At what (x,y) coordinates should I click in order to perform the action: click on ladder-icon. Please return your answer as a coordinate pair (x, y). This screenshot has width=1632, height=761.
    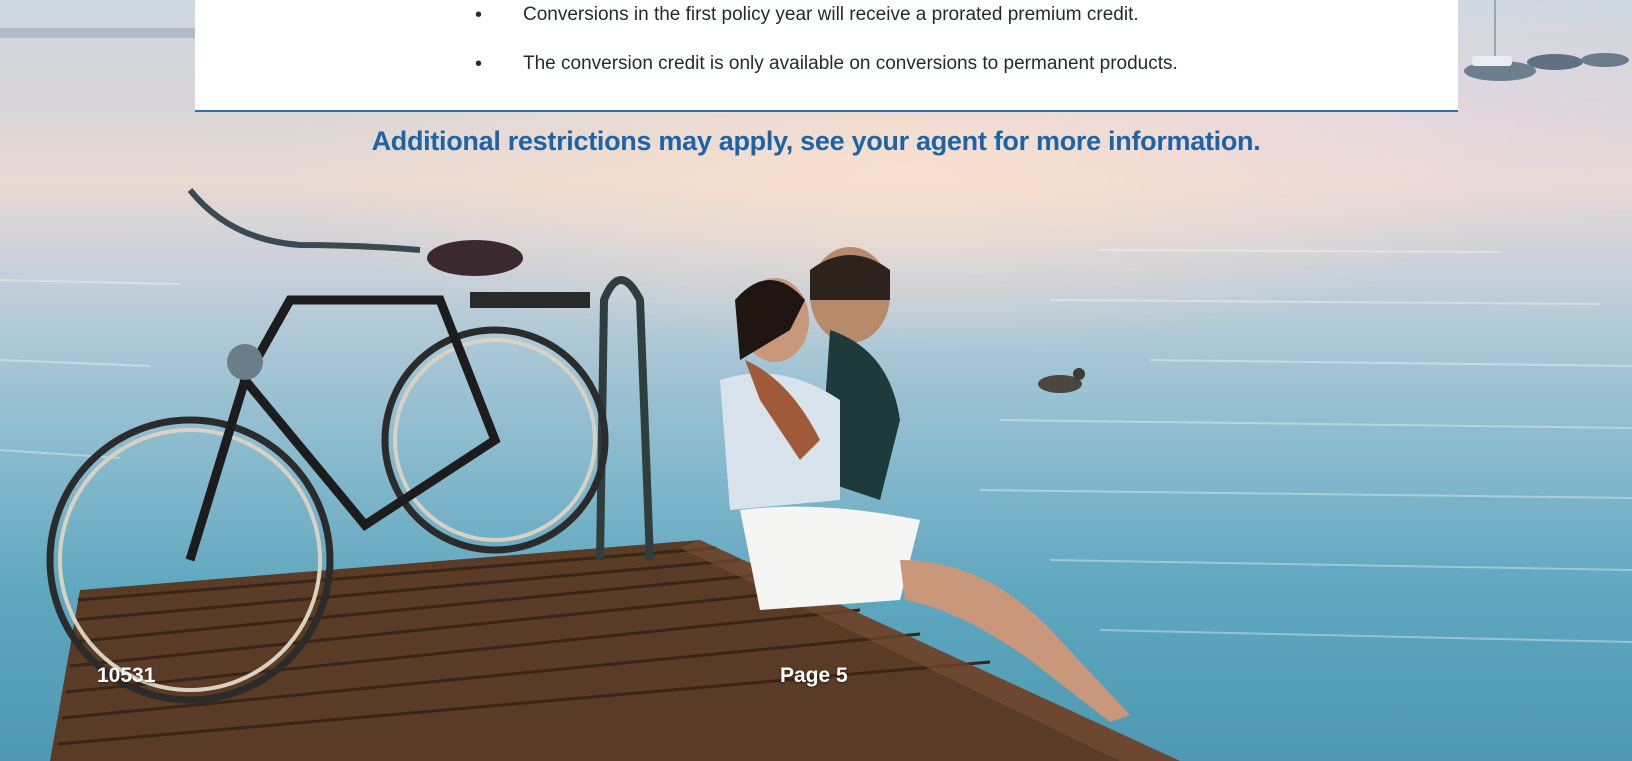
    Looking at the image, I should click on (625, 418).